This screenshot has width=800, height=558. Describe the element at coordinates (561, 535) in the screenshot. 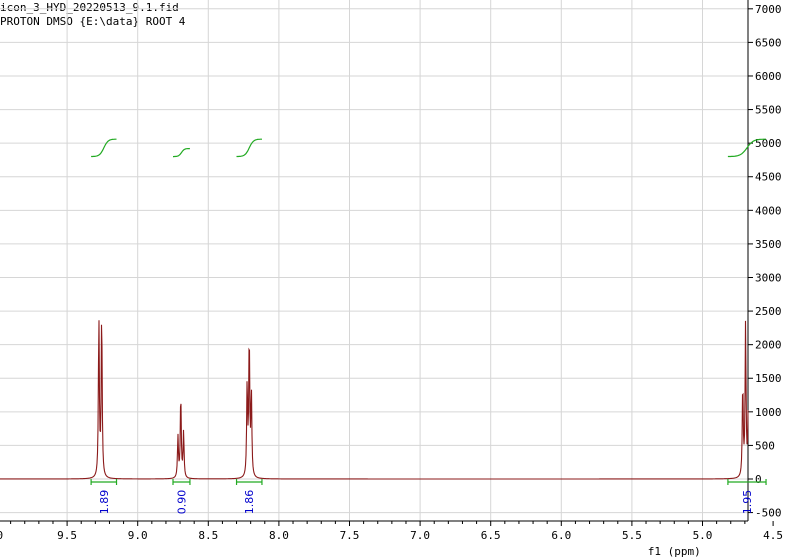

I see `x-tick-label: 6.0` at that location.